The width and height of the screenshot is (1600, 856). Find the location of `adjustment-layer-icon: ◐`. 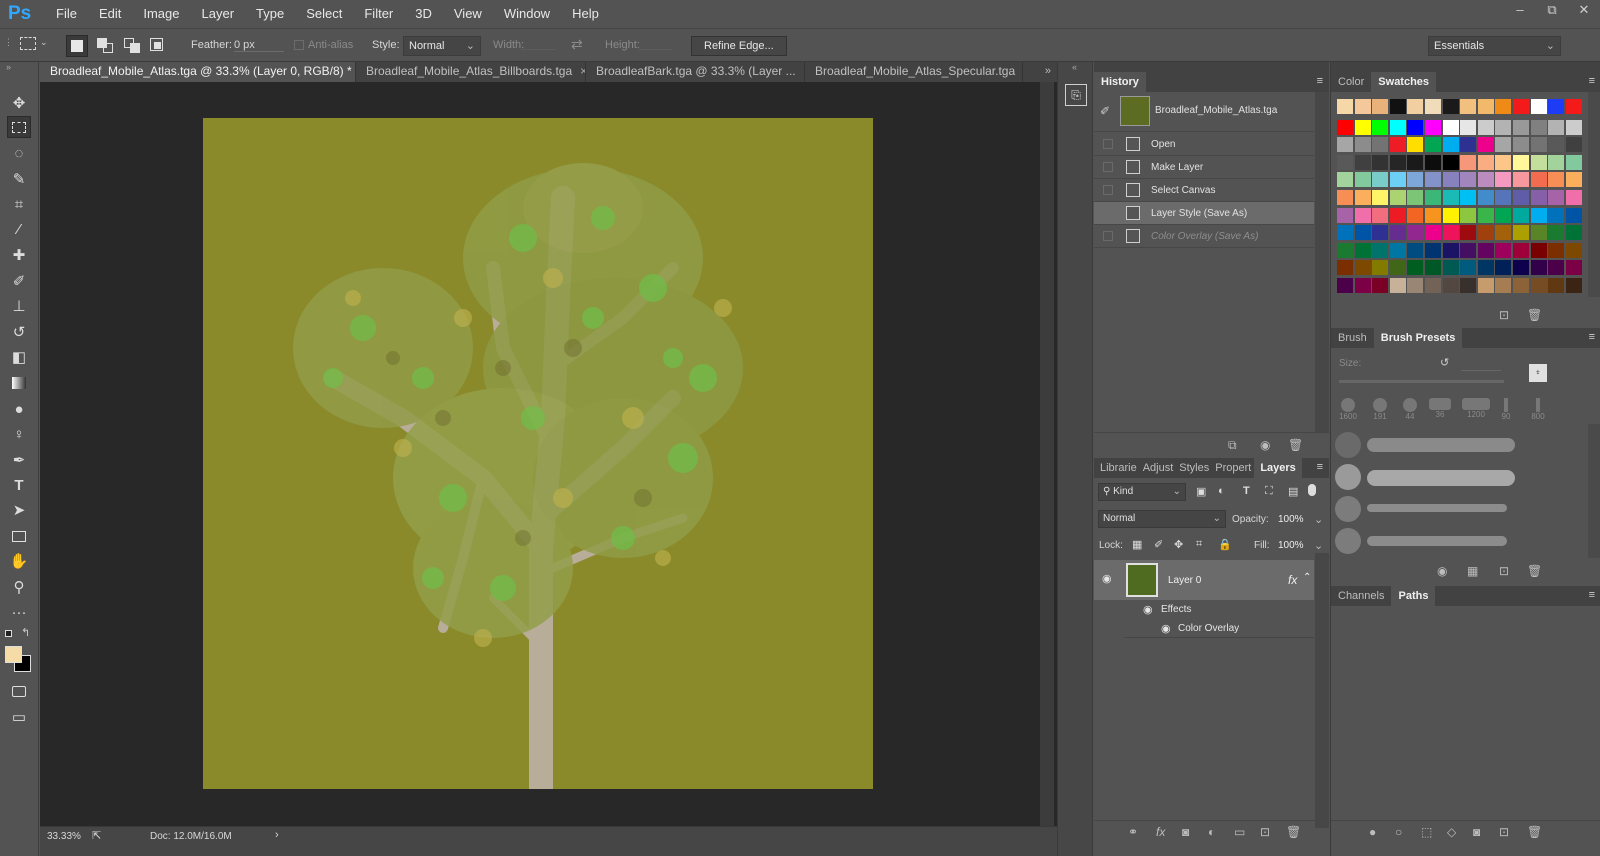

adjustment-layer-icon: ◐ is located at coordinates (1211, 832).